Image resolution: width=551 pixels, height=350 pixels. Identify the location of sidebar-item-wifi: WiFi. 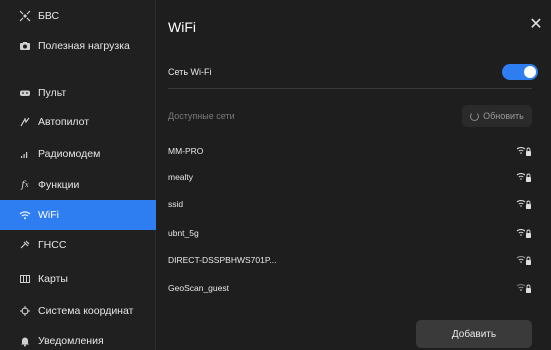
(78, 215).